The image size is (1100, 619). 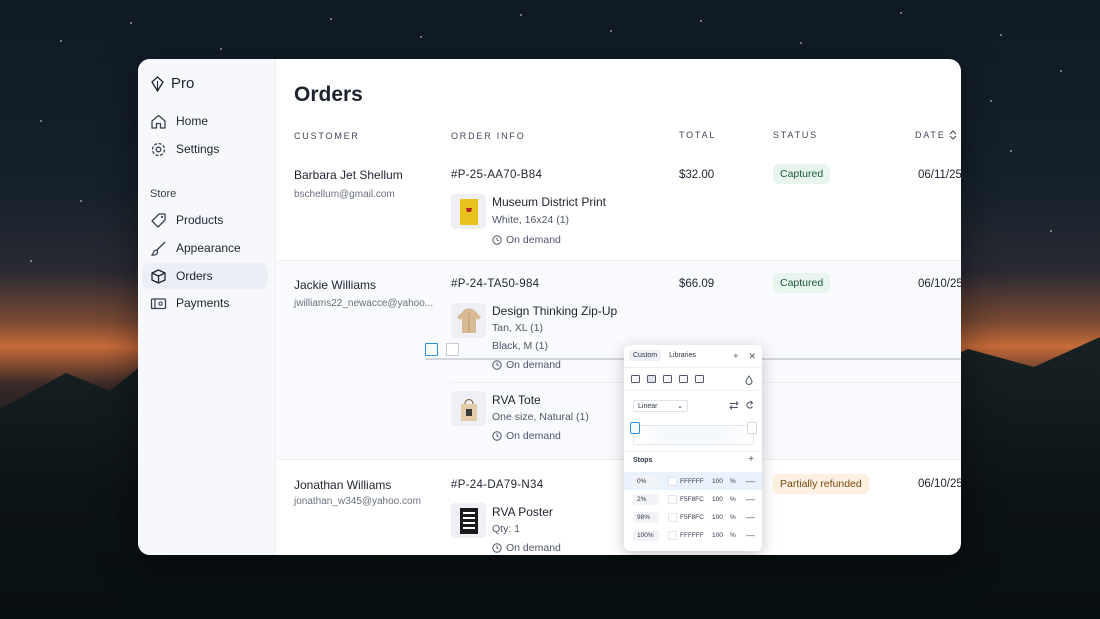 I want to click on box-icon, so click(x=158, y=276).